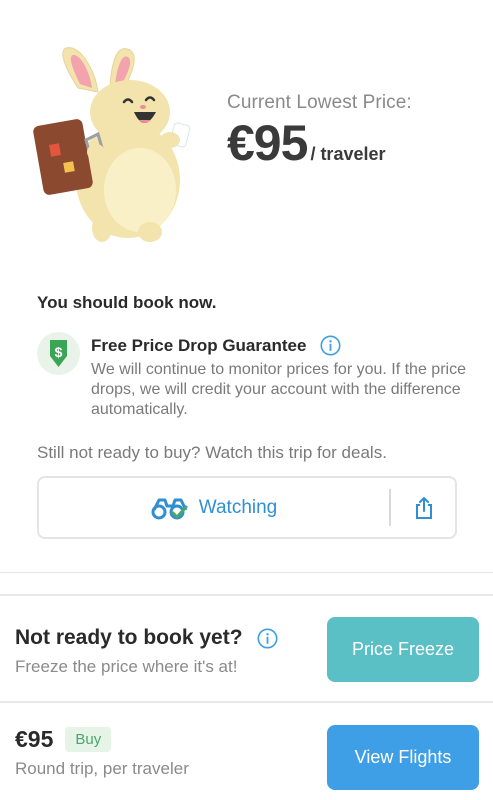 Image resolution: width=493 pixels, height=800 pixels. Describe the element at coordinates (126, 666) in the screenshot. I see `freeze-subtitle: Freeze the price where it's at!` at that location.